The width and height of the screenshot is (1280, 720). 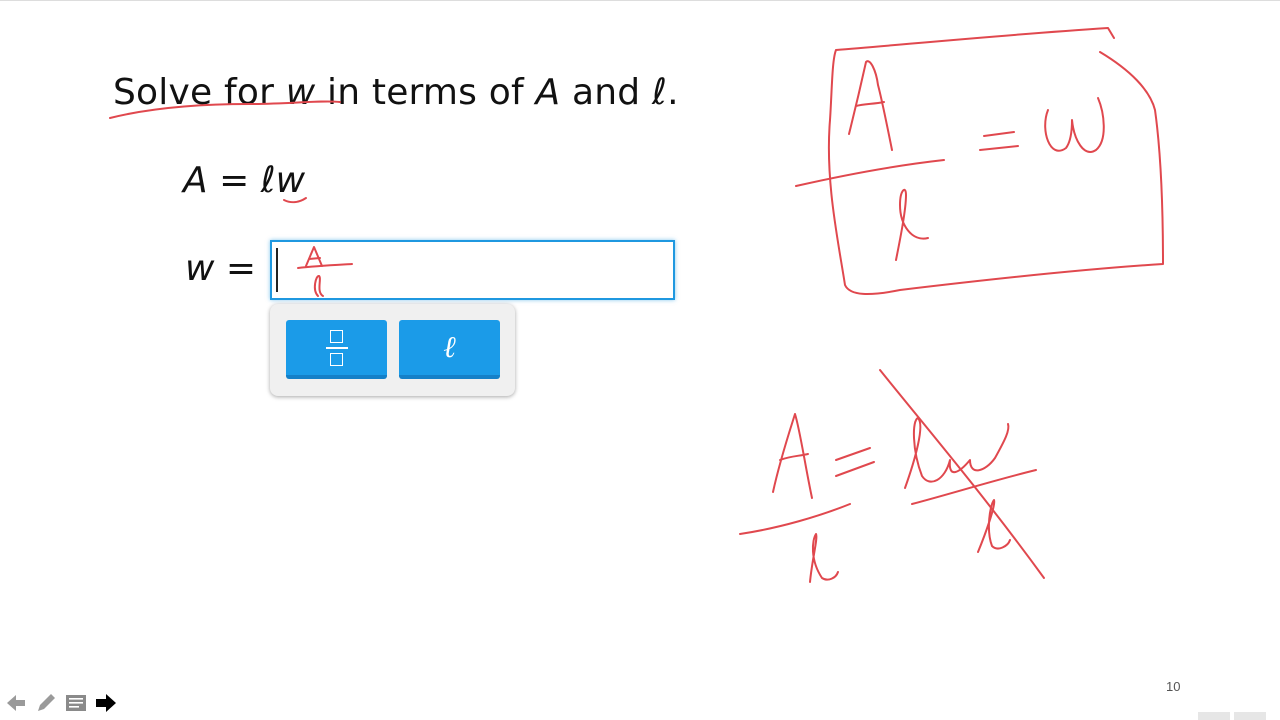 I want to click on fraction-key, so click(x=336, y=349).